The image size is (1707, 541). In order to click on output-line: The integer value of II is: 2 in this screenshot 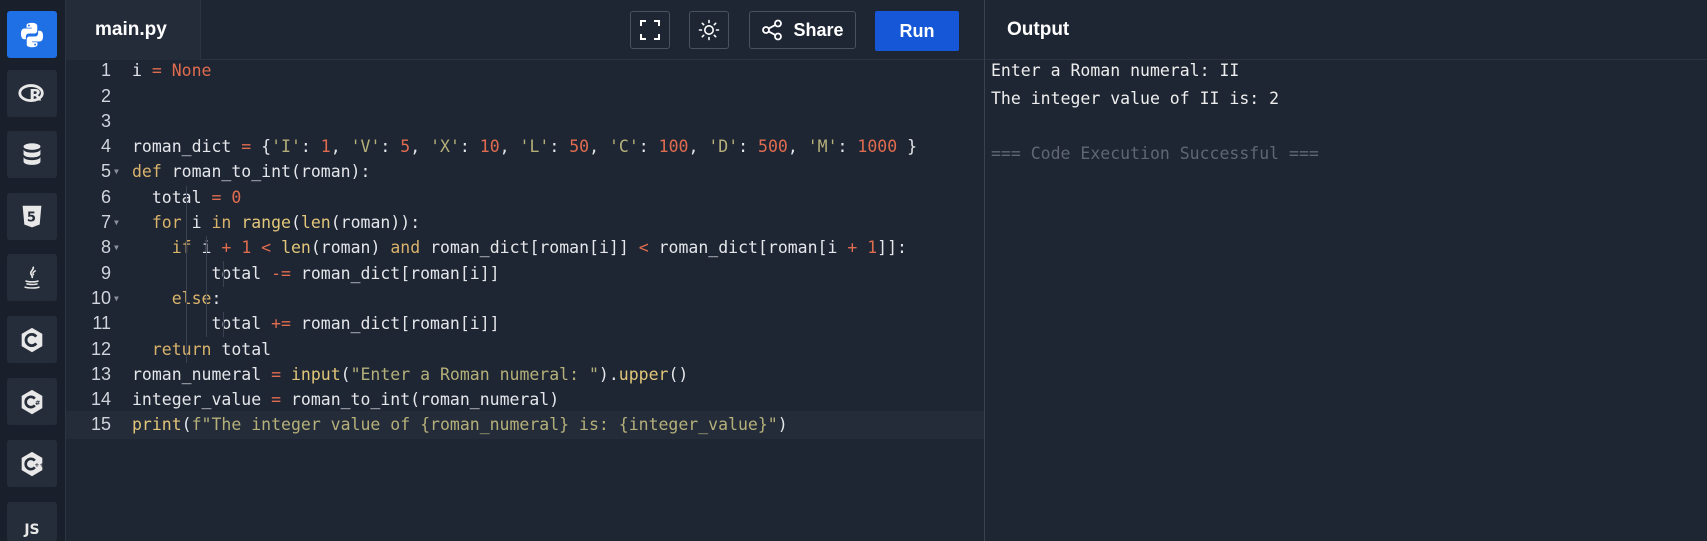, I will do `click(1135, 98)`.